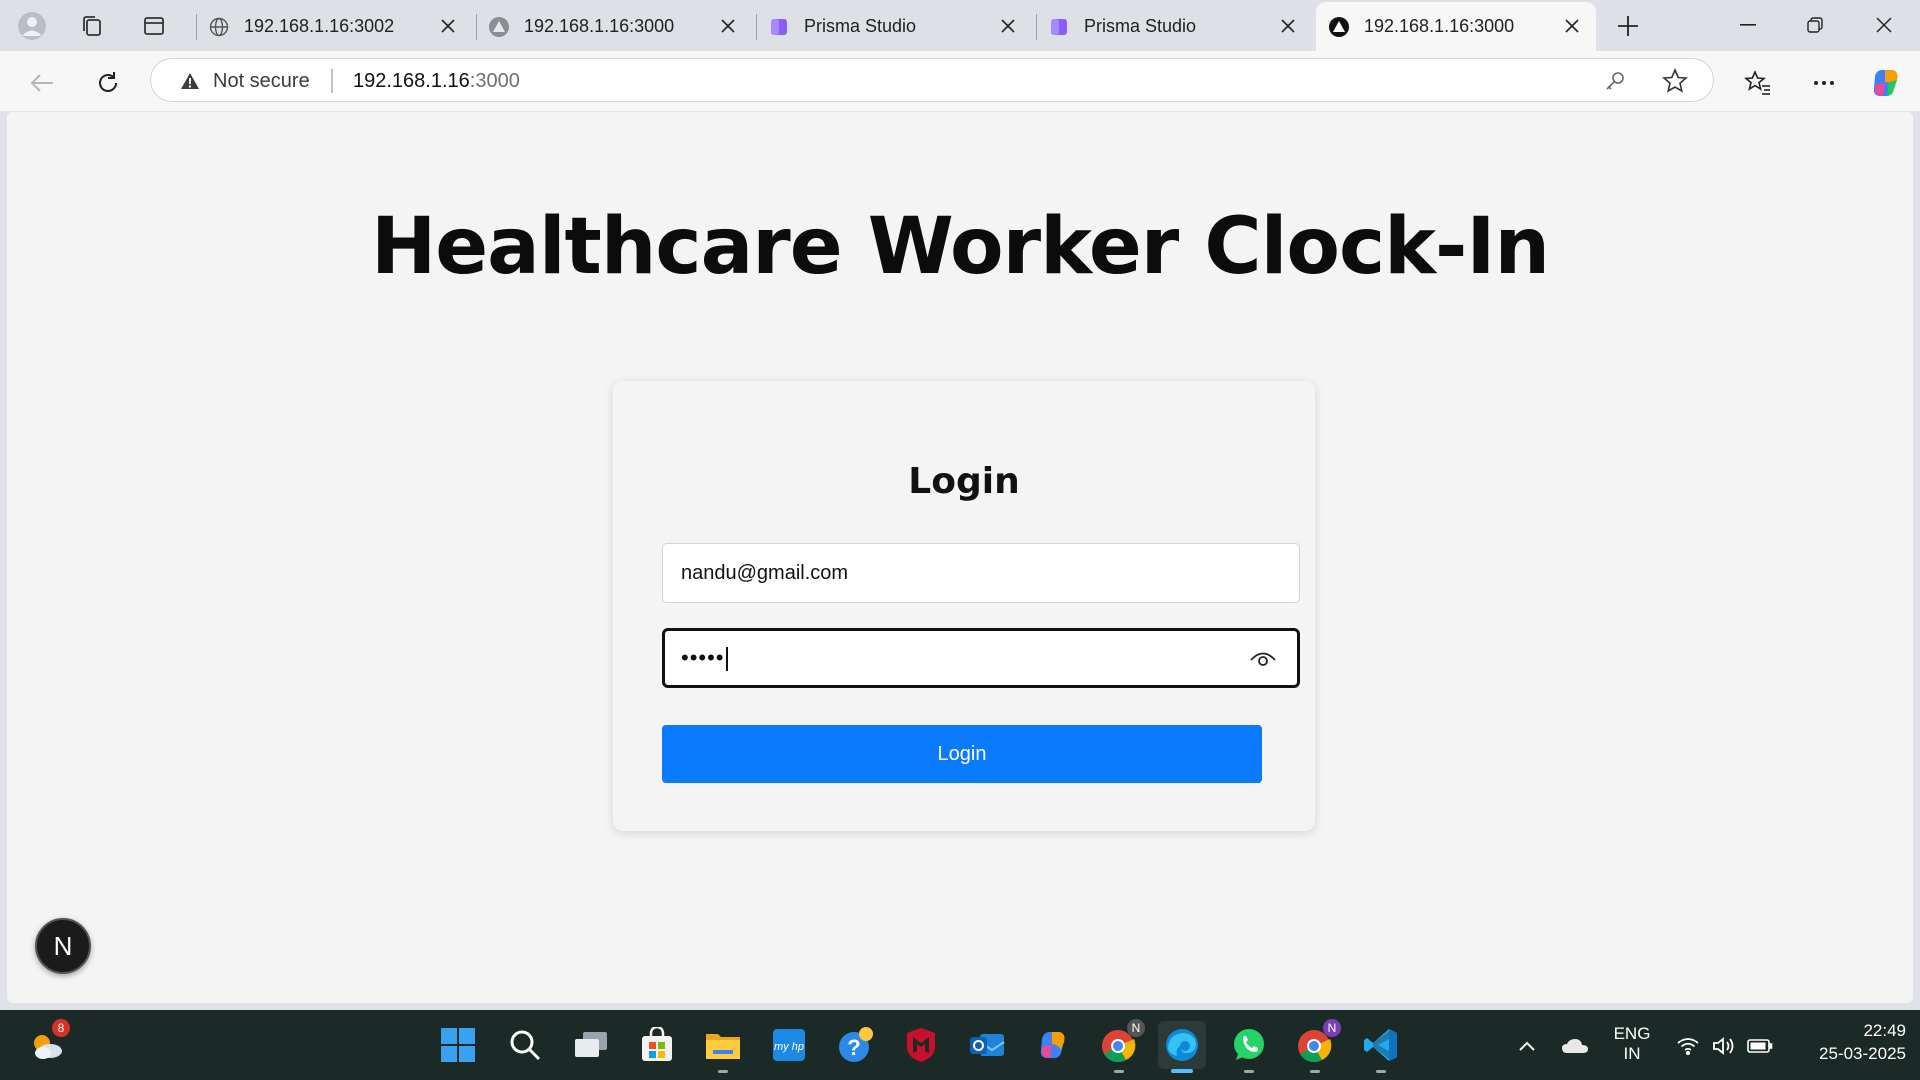 Image resolution: width=1920 pixels, height=1080 pixels. Describe the element at coordinates (1862, 1053) in the screenshot. I see `clock-date: 25-03-2025` at that location.